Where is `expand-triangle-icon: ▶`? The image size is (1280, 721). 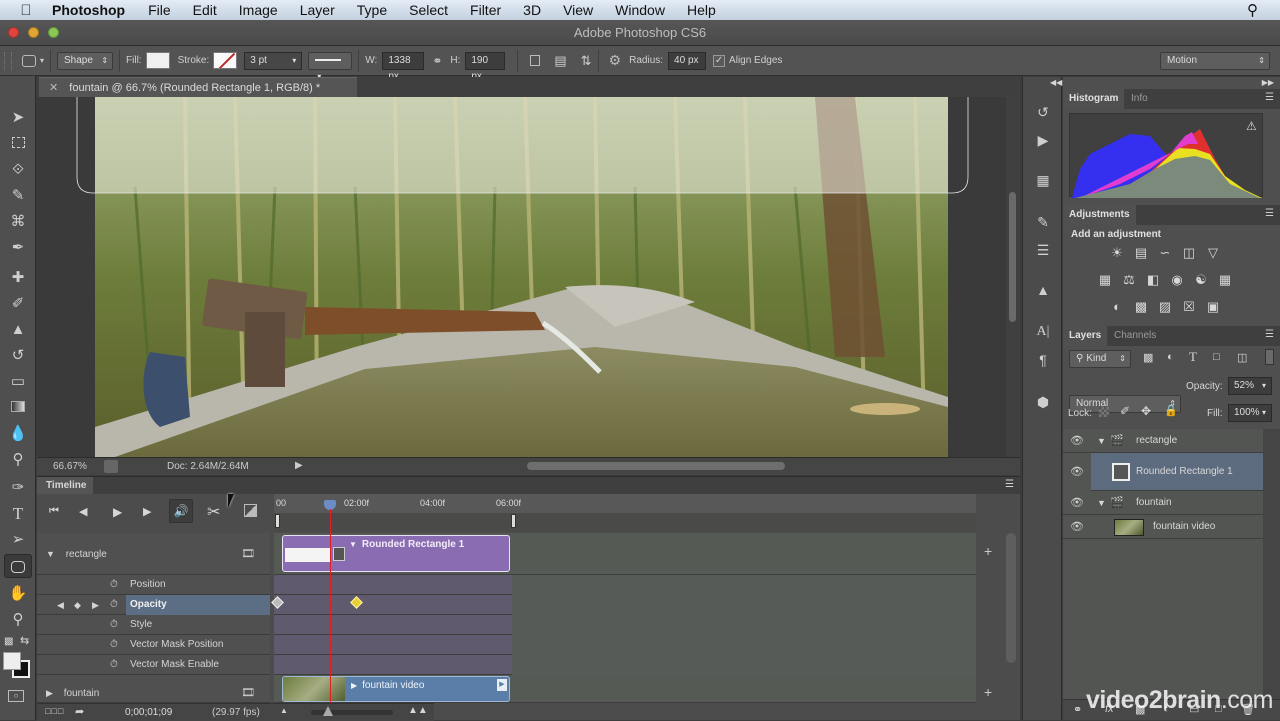 expand-triangle-icon: ▶ is located at coordinates (49, 693).